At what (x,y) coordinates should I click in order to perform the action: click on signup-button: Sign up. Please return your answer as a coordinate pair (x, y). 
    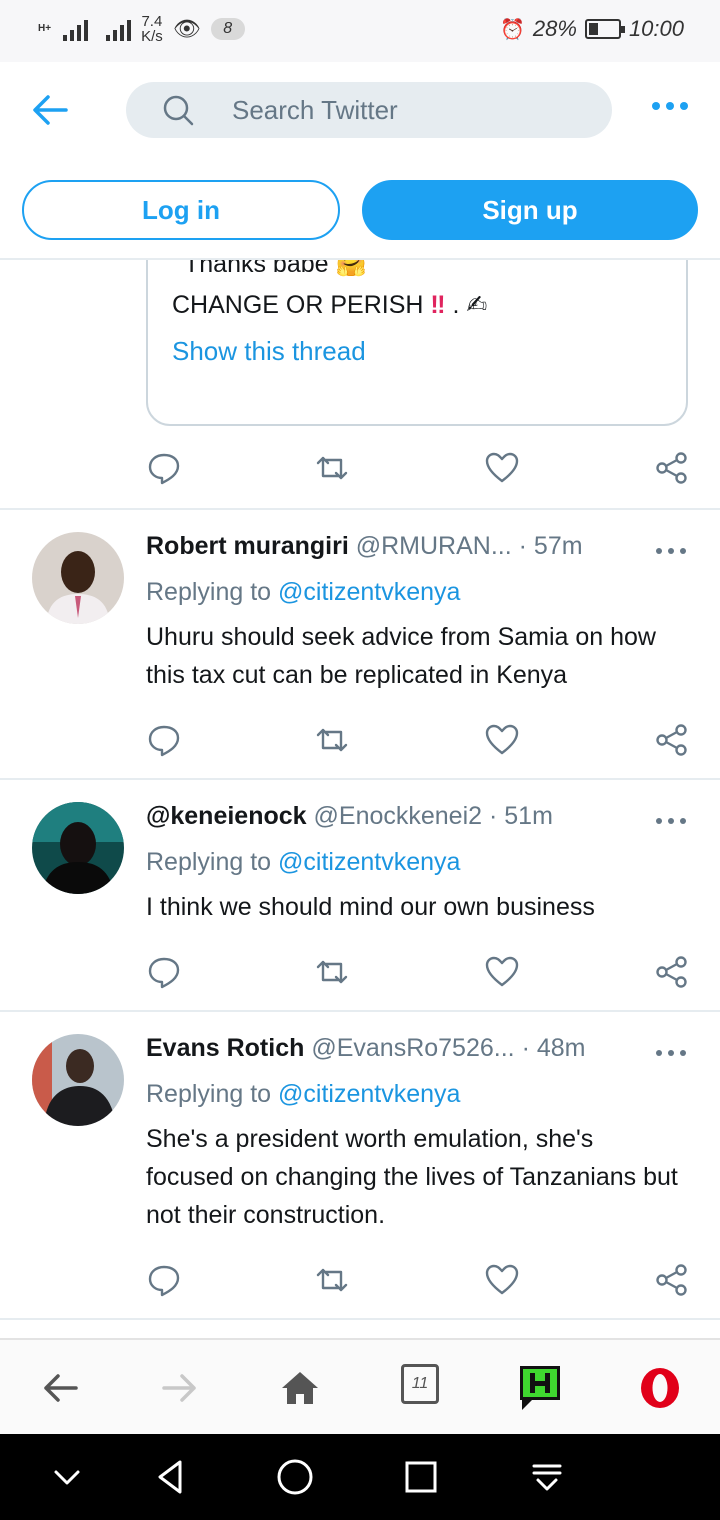
    Looking at the image, I should click on (530, 210).